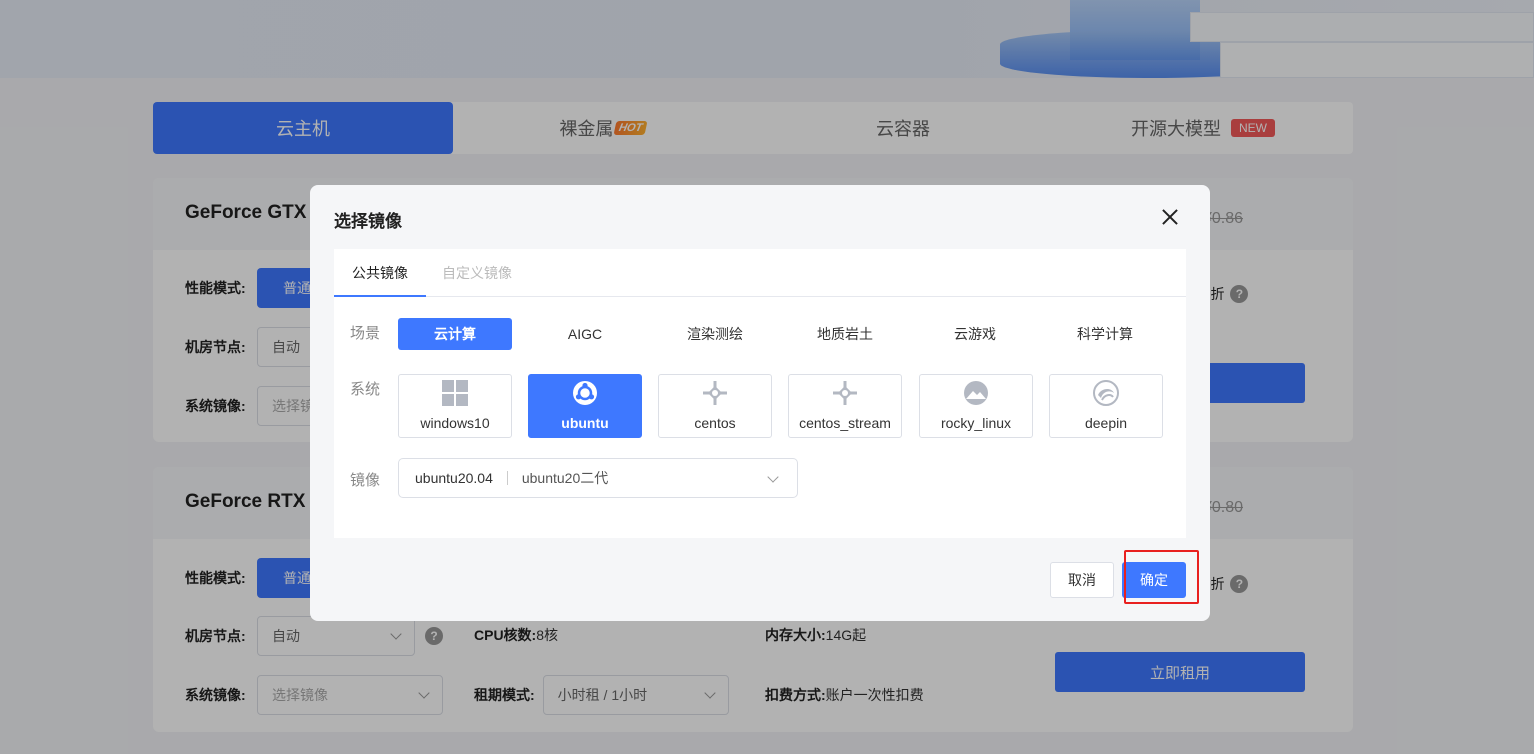 The height and width of the screenshot is (754, 1534). Describe the element at coordinates (976, 393) in the screenshot. I see `rocky-linux-icon` at that location.